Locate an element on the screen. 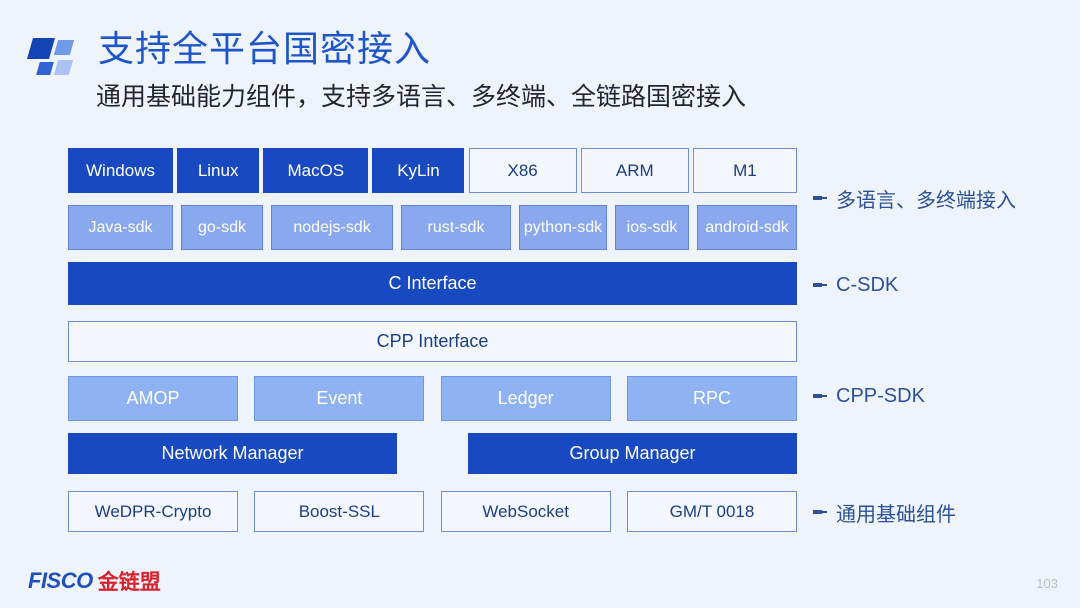 This screenshot has height=608, width=1080. diagram-box: C Interface is located at coordinates (432, 283).